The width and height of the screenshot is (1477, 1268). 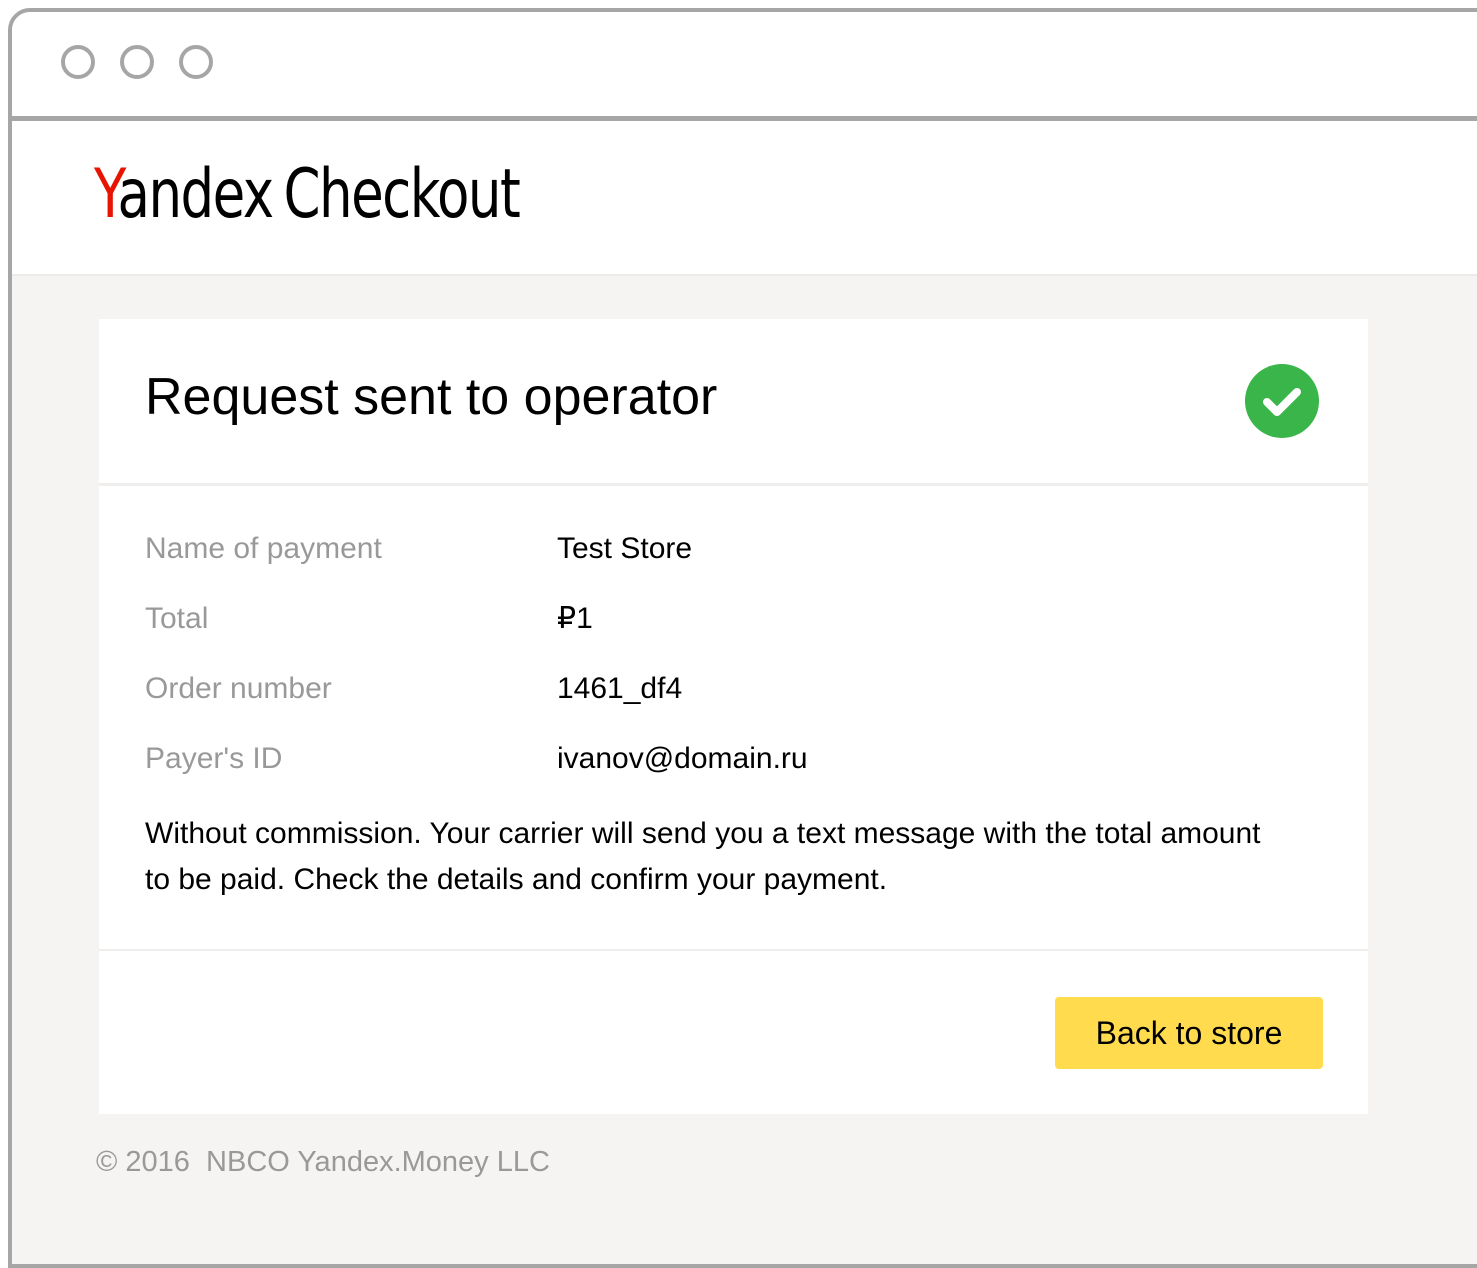 I want to click on copyright-text: © 2016 NBCO Yandex.Money LLC, so click(x=323, y=1162).